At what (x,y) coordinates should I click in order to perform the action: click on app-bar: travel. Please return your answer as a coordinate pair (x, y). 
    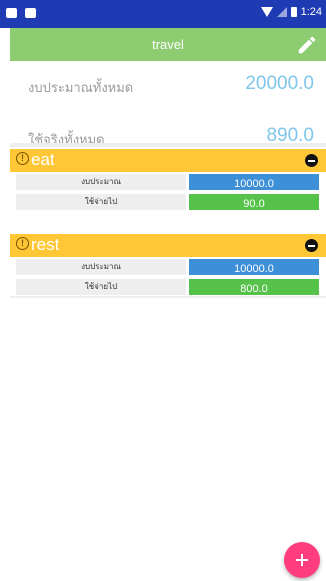
    Looking at the image, I should click on (168, 44).